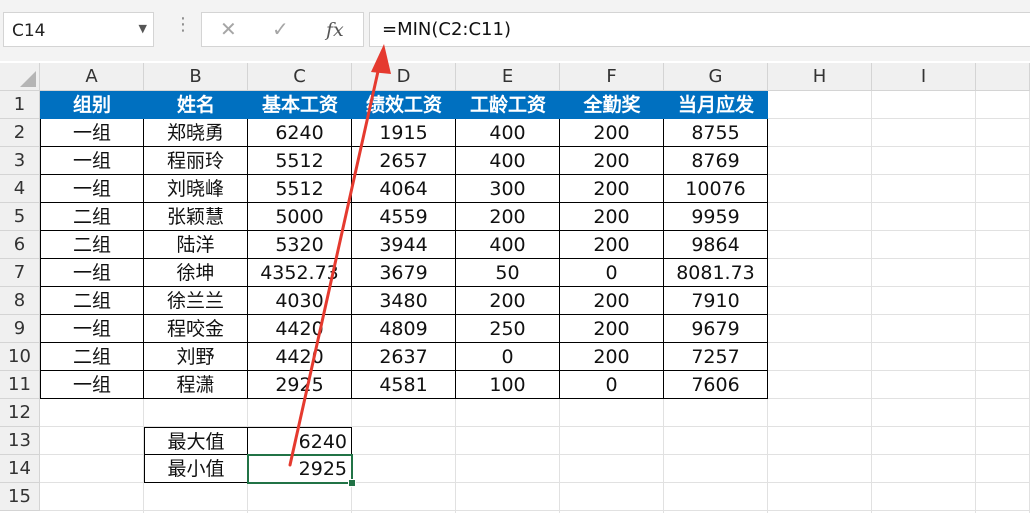  What do you see at coordinates (404, 217) in the screenshot?
I see `table-cell: 4559` at bounding box center [404, 217].